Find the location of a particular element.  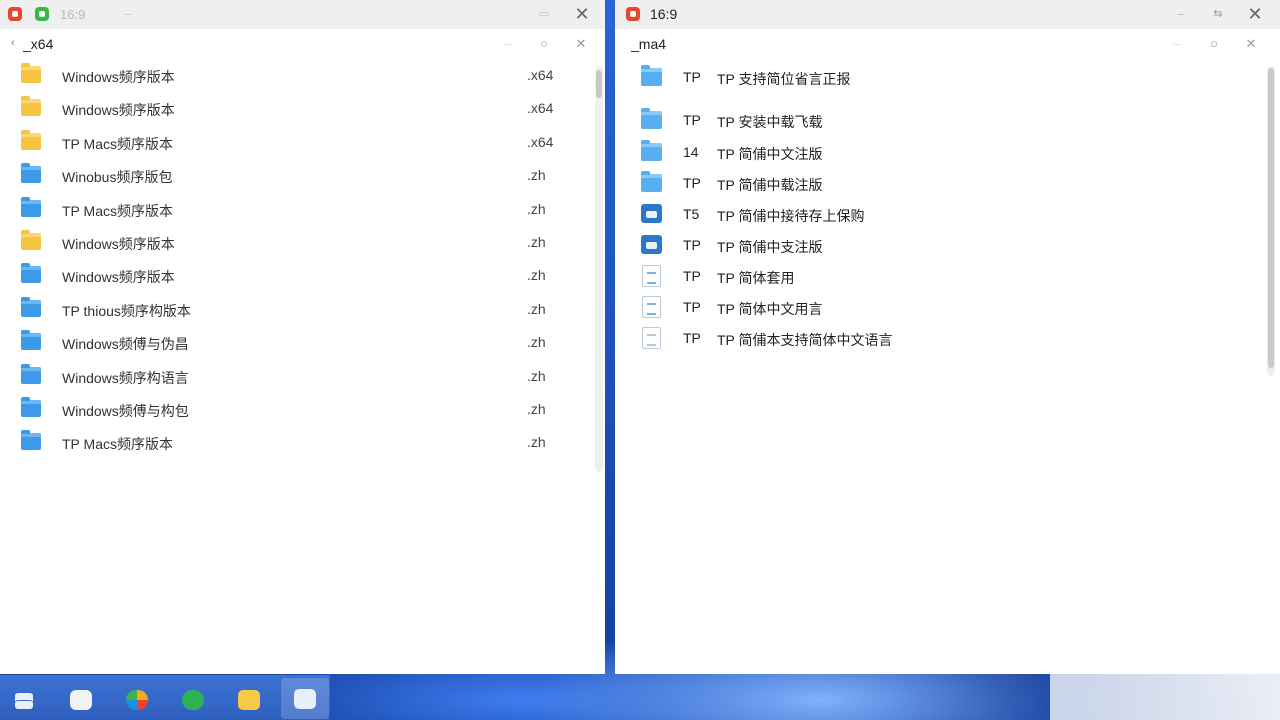

file-explorer-icon is located at coordinates (249, 700).